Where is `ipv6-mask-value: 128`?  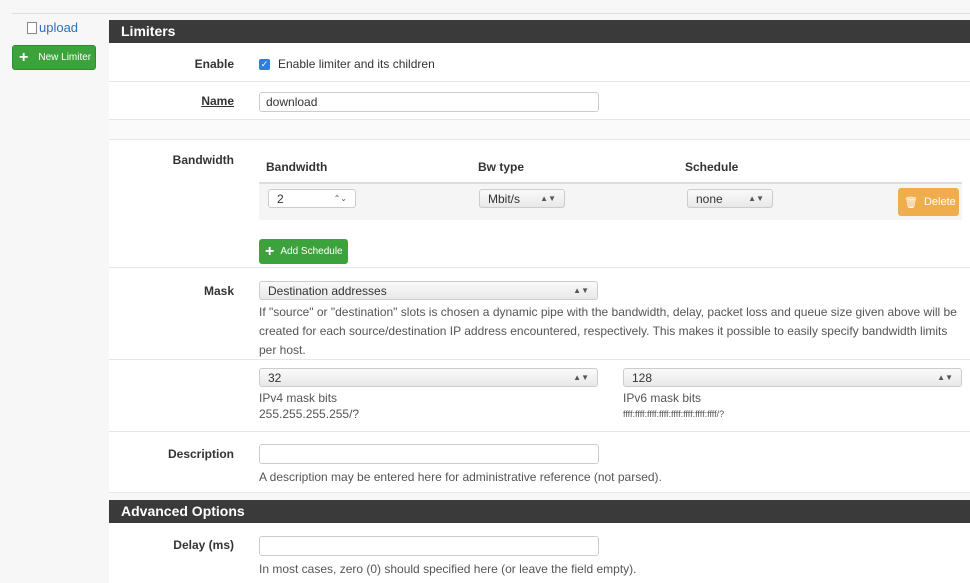
ipv6-mask-value: 128 is located at coordinates (642, 377).